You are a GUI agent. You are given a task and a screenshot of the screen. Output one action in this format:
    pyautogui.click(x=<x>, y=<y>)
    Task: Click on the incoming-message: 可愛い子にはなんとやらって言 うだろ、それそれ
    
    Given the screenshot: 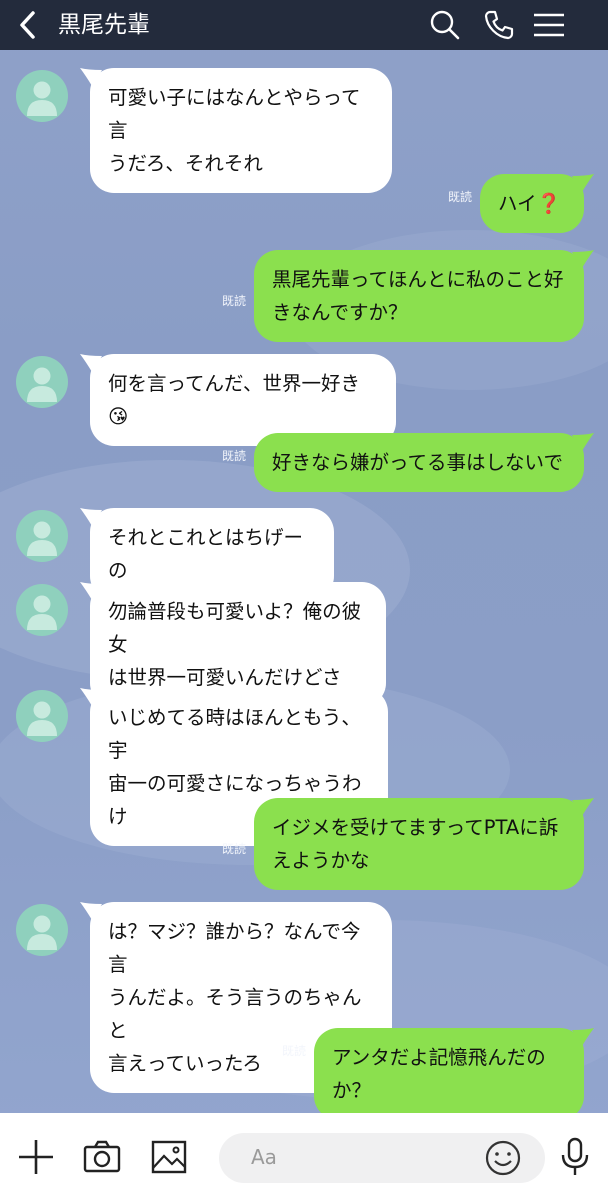 What is the action you would take?
    pyautogui.click(x=241, y=130)
    